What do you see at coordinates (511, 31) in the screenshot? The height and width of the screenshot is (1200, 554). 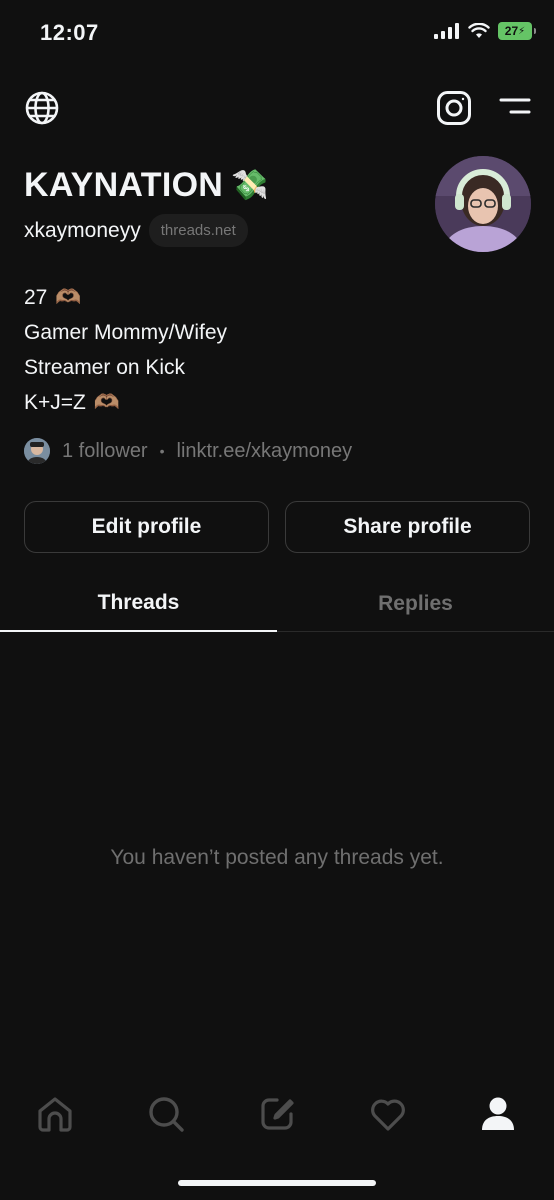 I see `battery-level: 27` at bounding box center [511, 31].